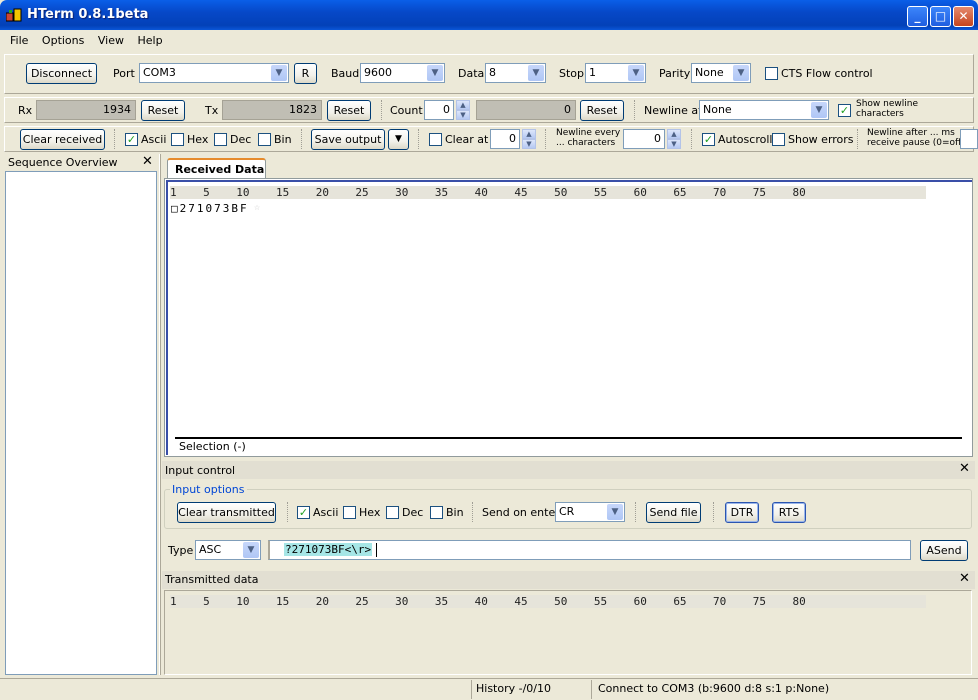  What do you see at coordinates (789, 512) in the screenshot?
I see `rts-button: RTS` at bounding box center [789, 512].